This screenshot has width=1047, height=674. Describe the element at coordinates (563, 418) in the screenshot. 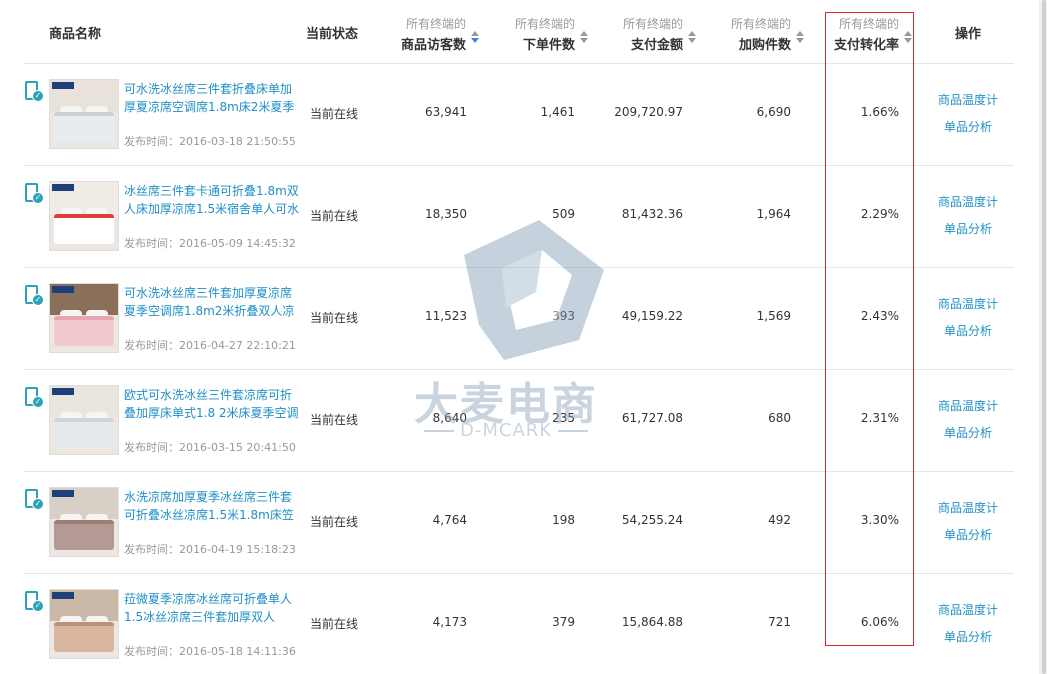

I see `orders-cell: 235` at that location.